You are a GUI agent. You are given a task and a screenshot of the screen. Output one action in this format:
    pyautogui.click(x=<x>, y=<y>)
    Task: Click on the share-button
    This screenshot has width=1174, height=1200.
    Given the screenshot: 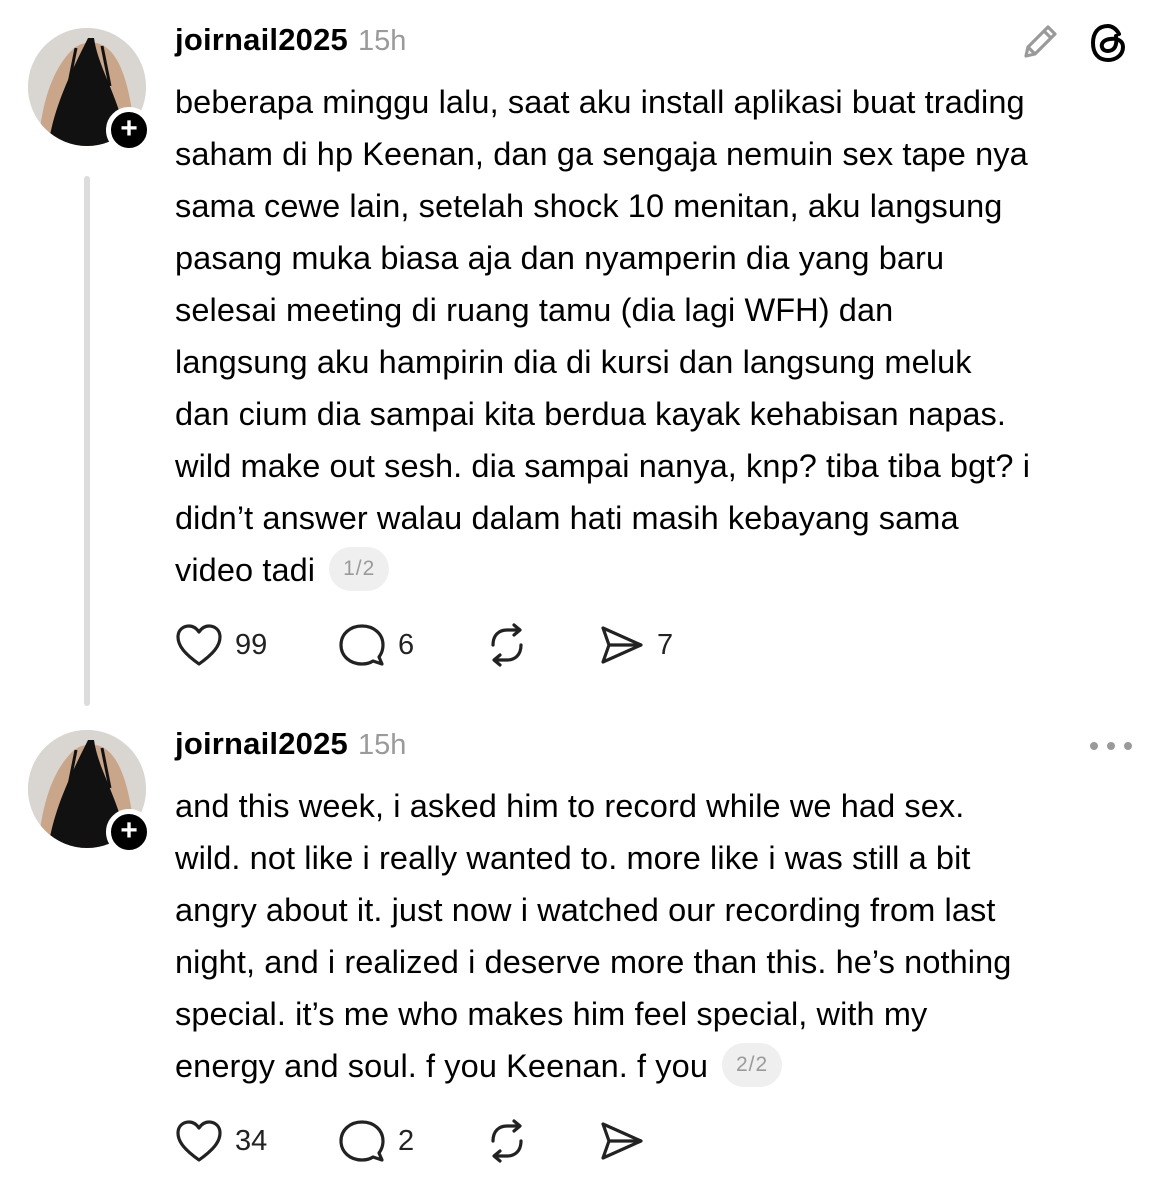 What is the action you would take?
    pyautogui.click(x=621, y=1141)
    